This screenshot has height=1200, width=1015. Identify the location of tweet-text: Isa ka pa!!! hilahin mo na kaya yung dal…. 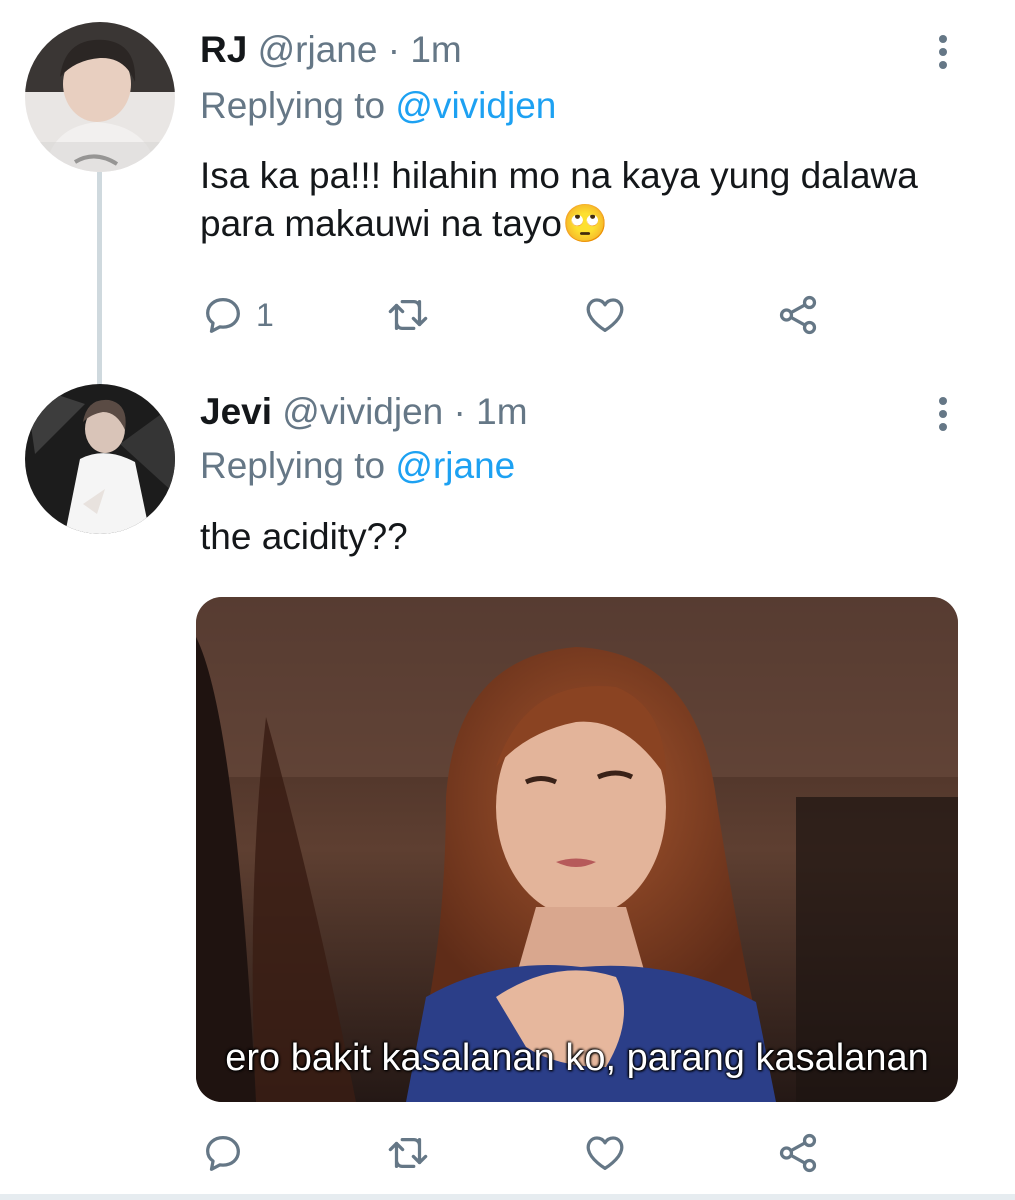
(570, 200).